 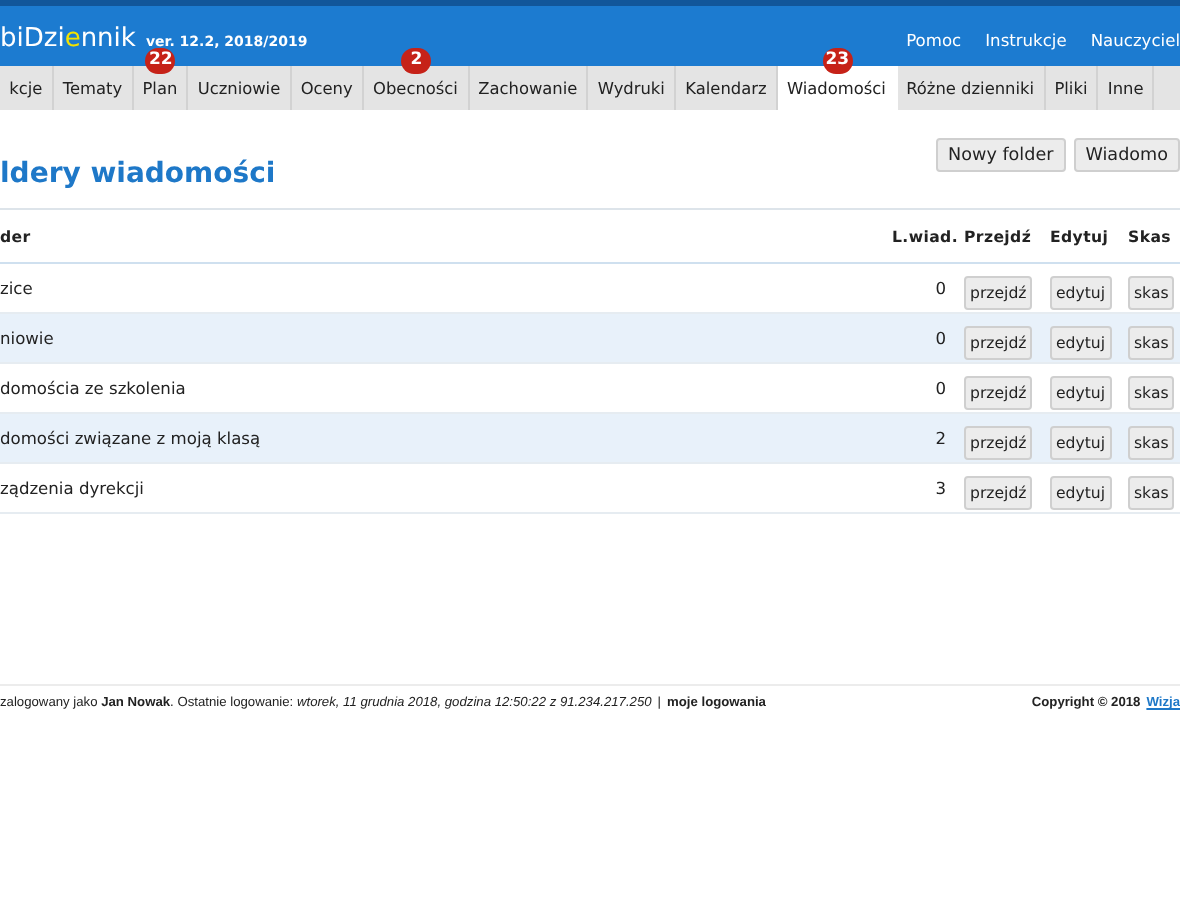 I want to click on header-link: Nauczyciel, so click(x=1135, y=39).